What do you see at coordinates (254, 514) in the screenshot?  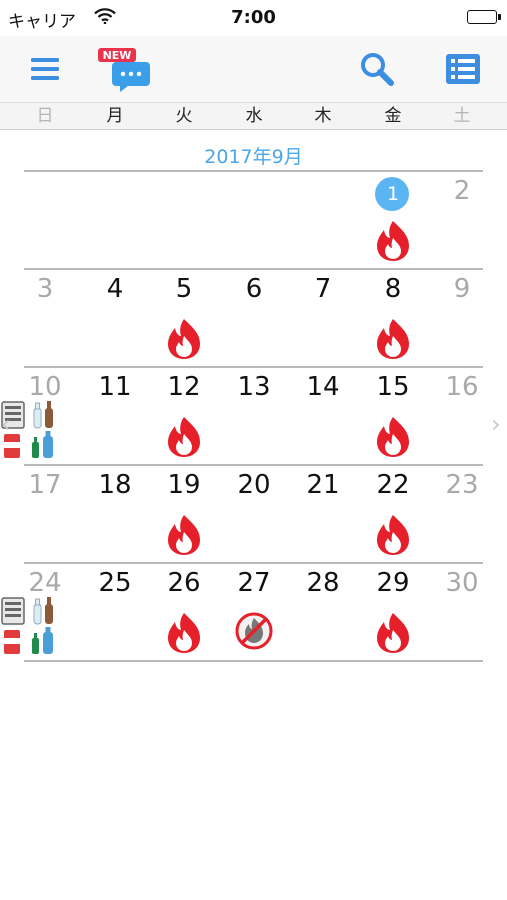 I see `day-cell: 20` at bounding box center [254, 514].